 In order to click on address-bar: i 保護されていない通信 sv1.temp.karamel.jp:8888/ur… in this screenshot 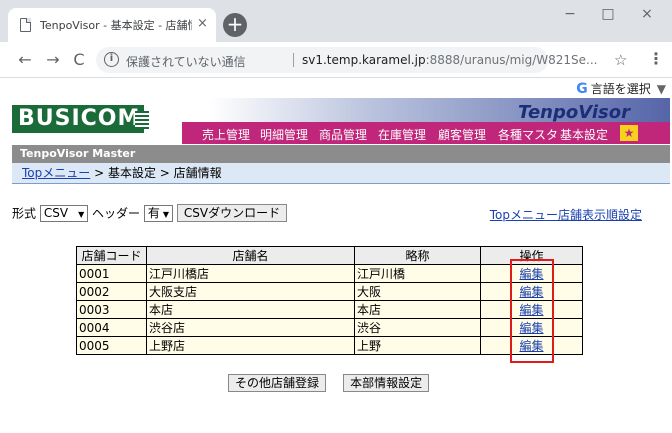, I will do `click(361, 60)`.